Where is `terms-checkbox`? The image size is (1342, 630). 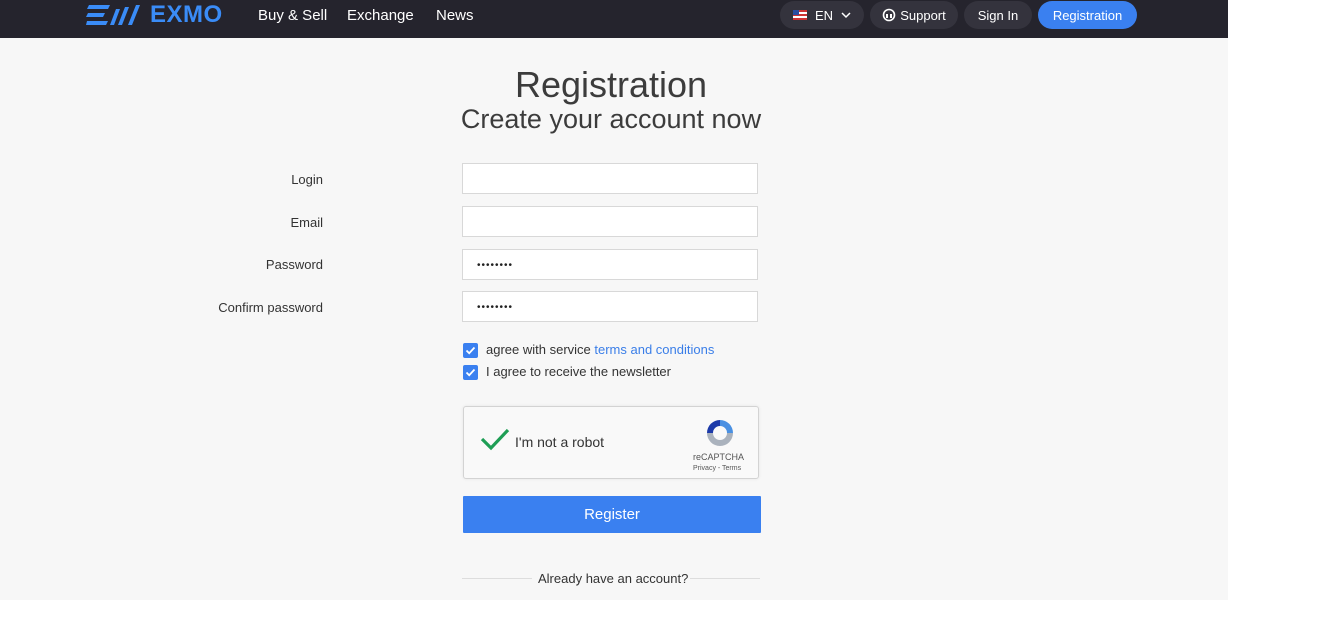
terms-checkbox is located at coordinates (470, 350).